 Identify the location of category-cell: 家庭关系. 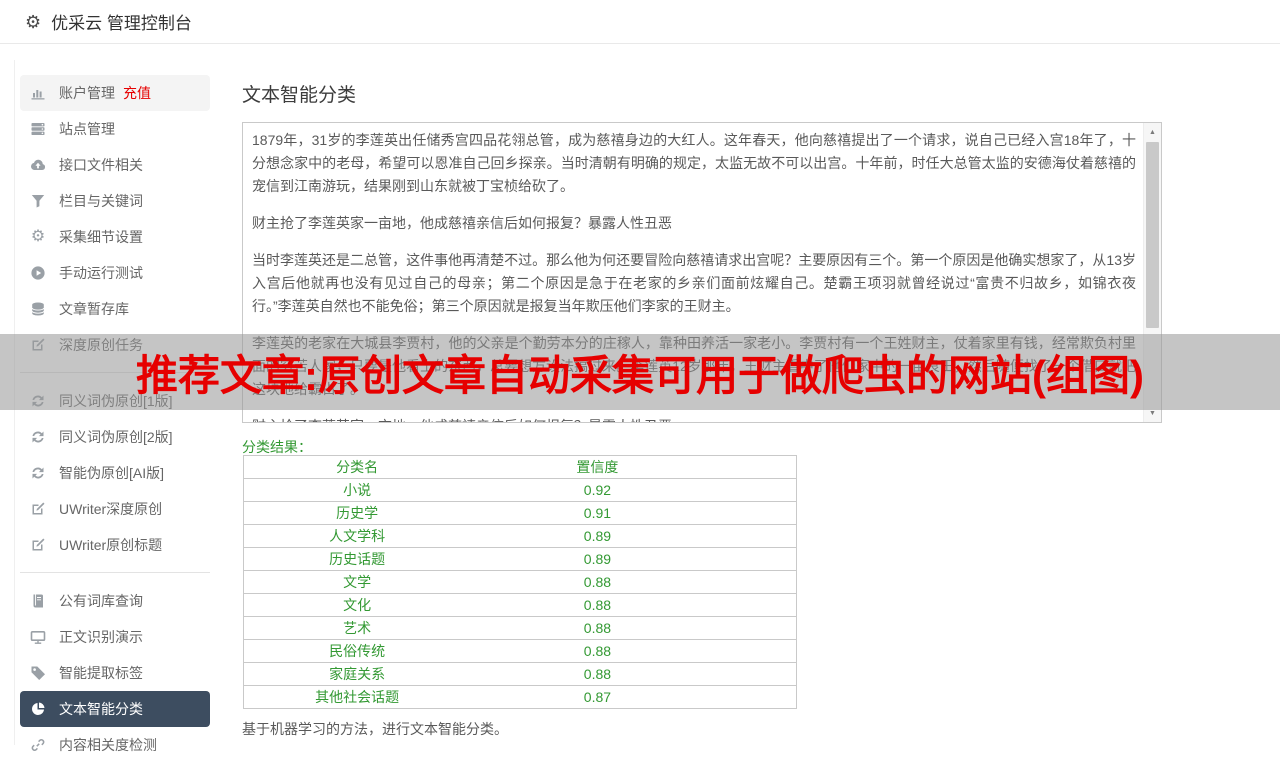
(357, 674).